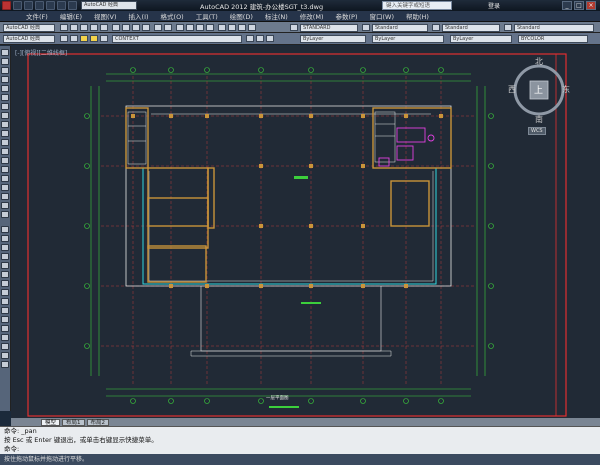 The image size is (600, 465). I want to click on explode-icon, so click(5, 364).